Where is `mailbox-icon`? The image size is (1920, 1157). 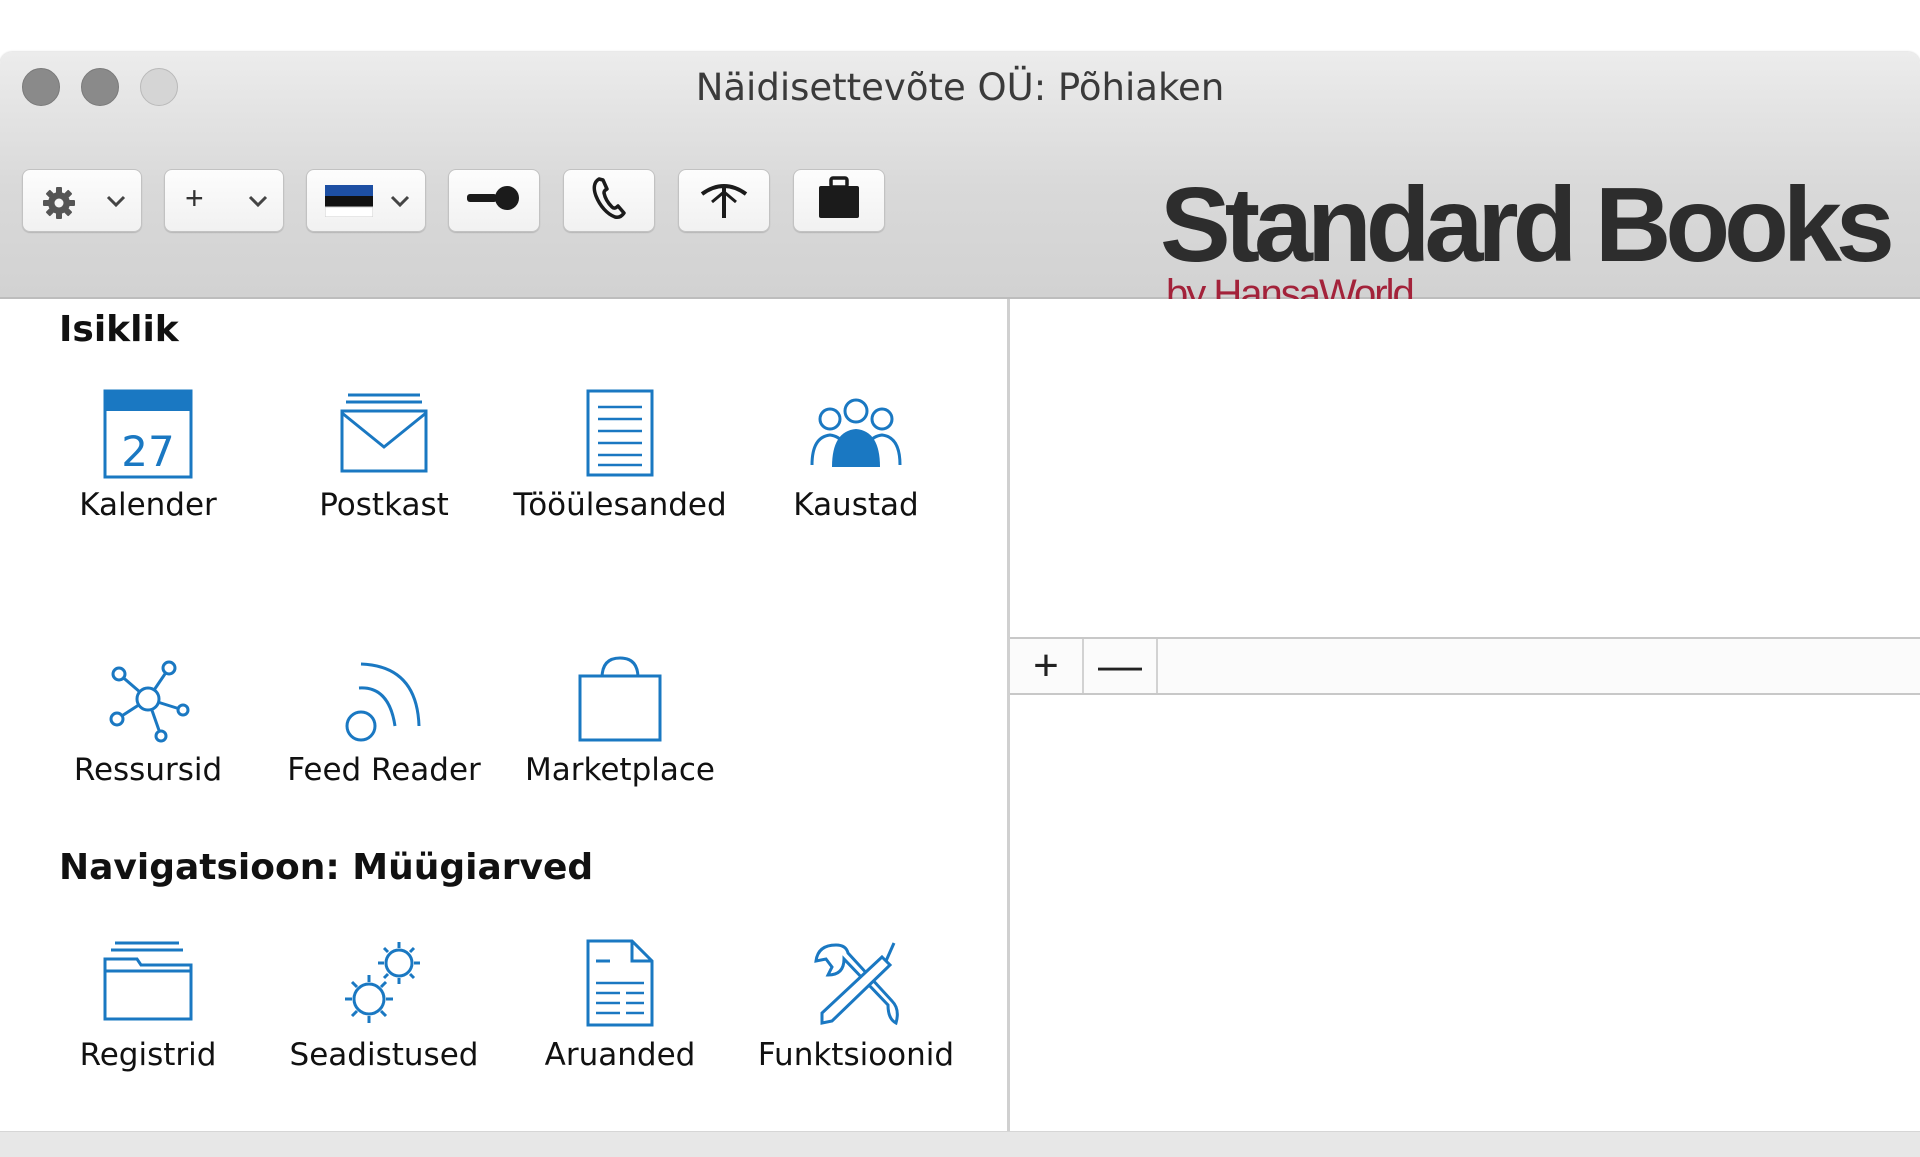 mailbox-icon is located at coordinates (384, 434).